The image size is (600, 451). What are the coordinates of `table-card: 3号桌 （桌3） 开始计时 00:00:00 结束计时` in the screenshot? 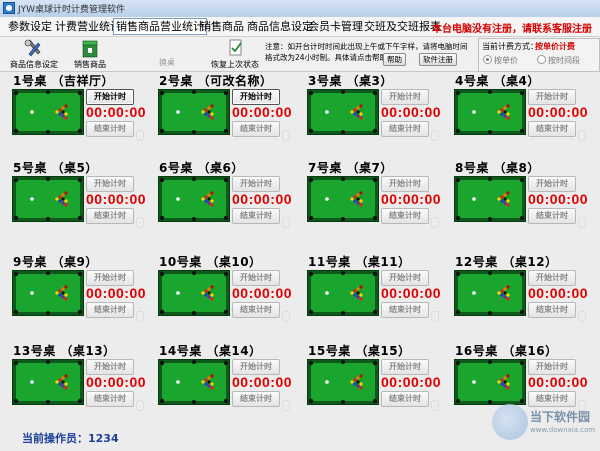 It's located at (377, 113).